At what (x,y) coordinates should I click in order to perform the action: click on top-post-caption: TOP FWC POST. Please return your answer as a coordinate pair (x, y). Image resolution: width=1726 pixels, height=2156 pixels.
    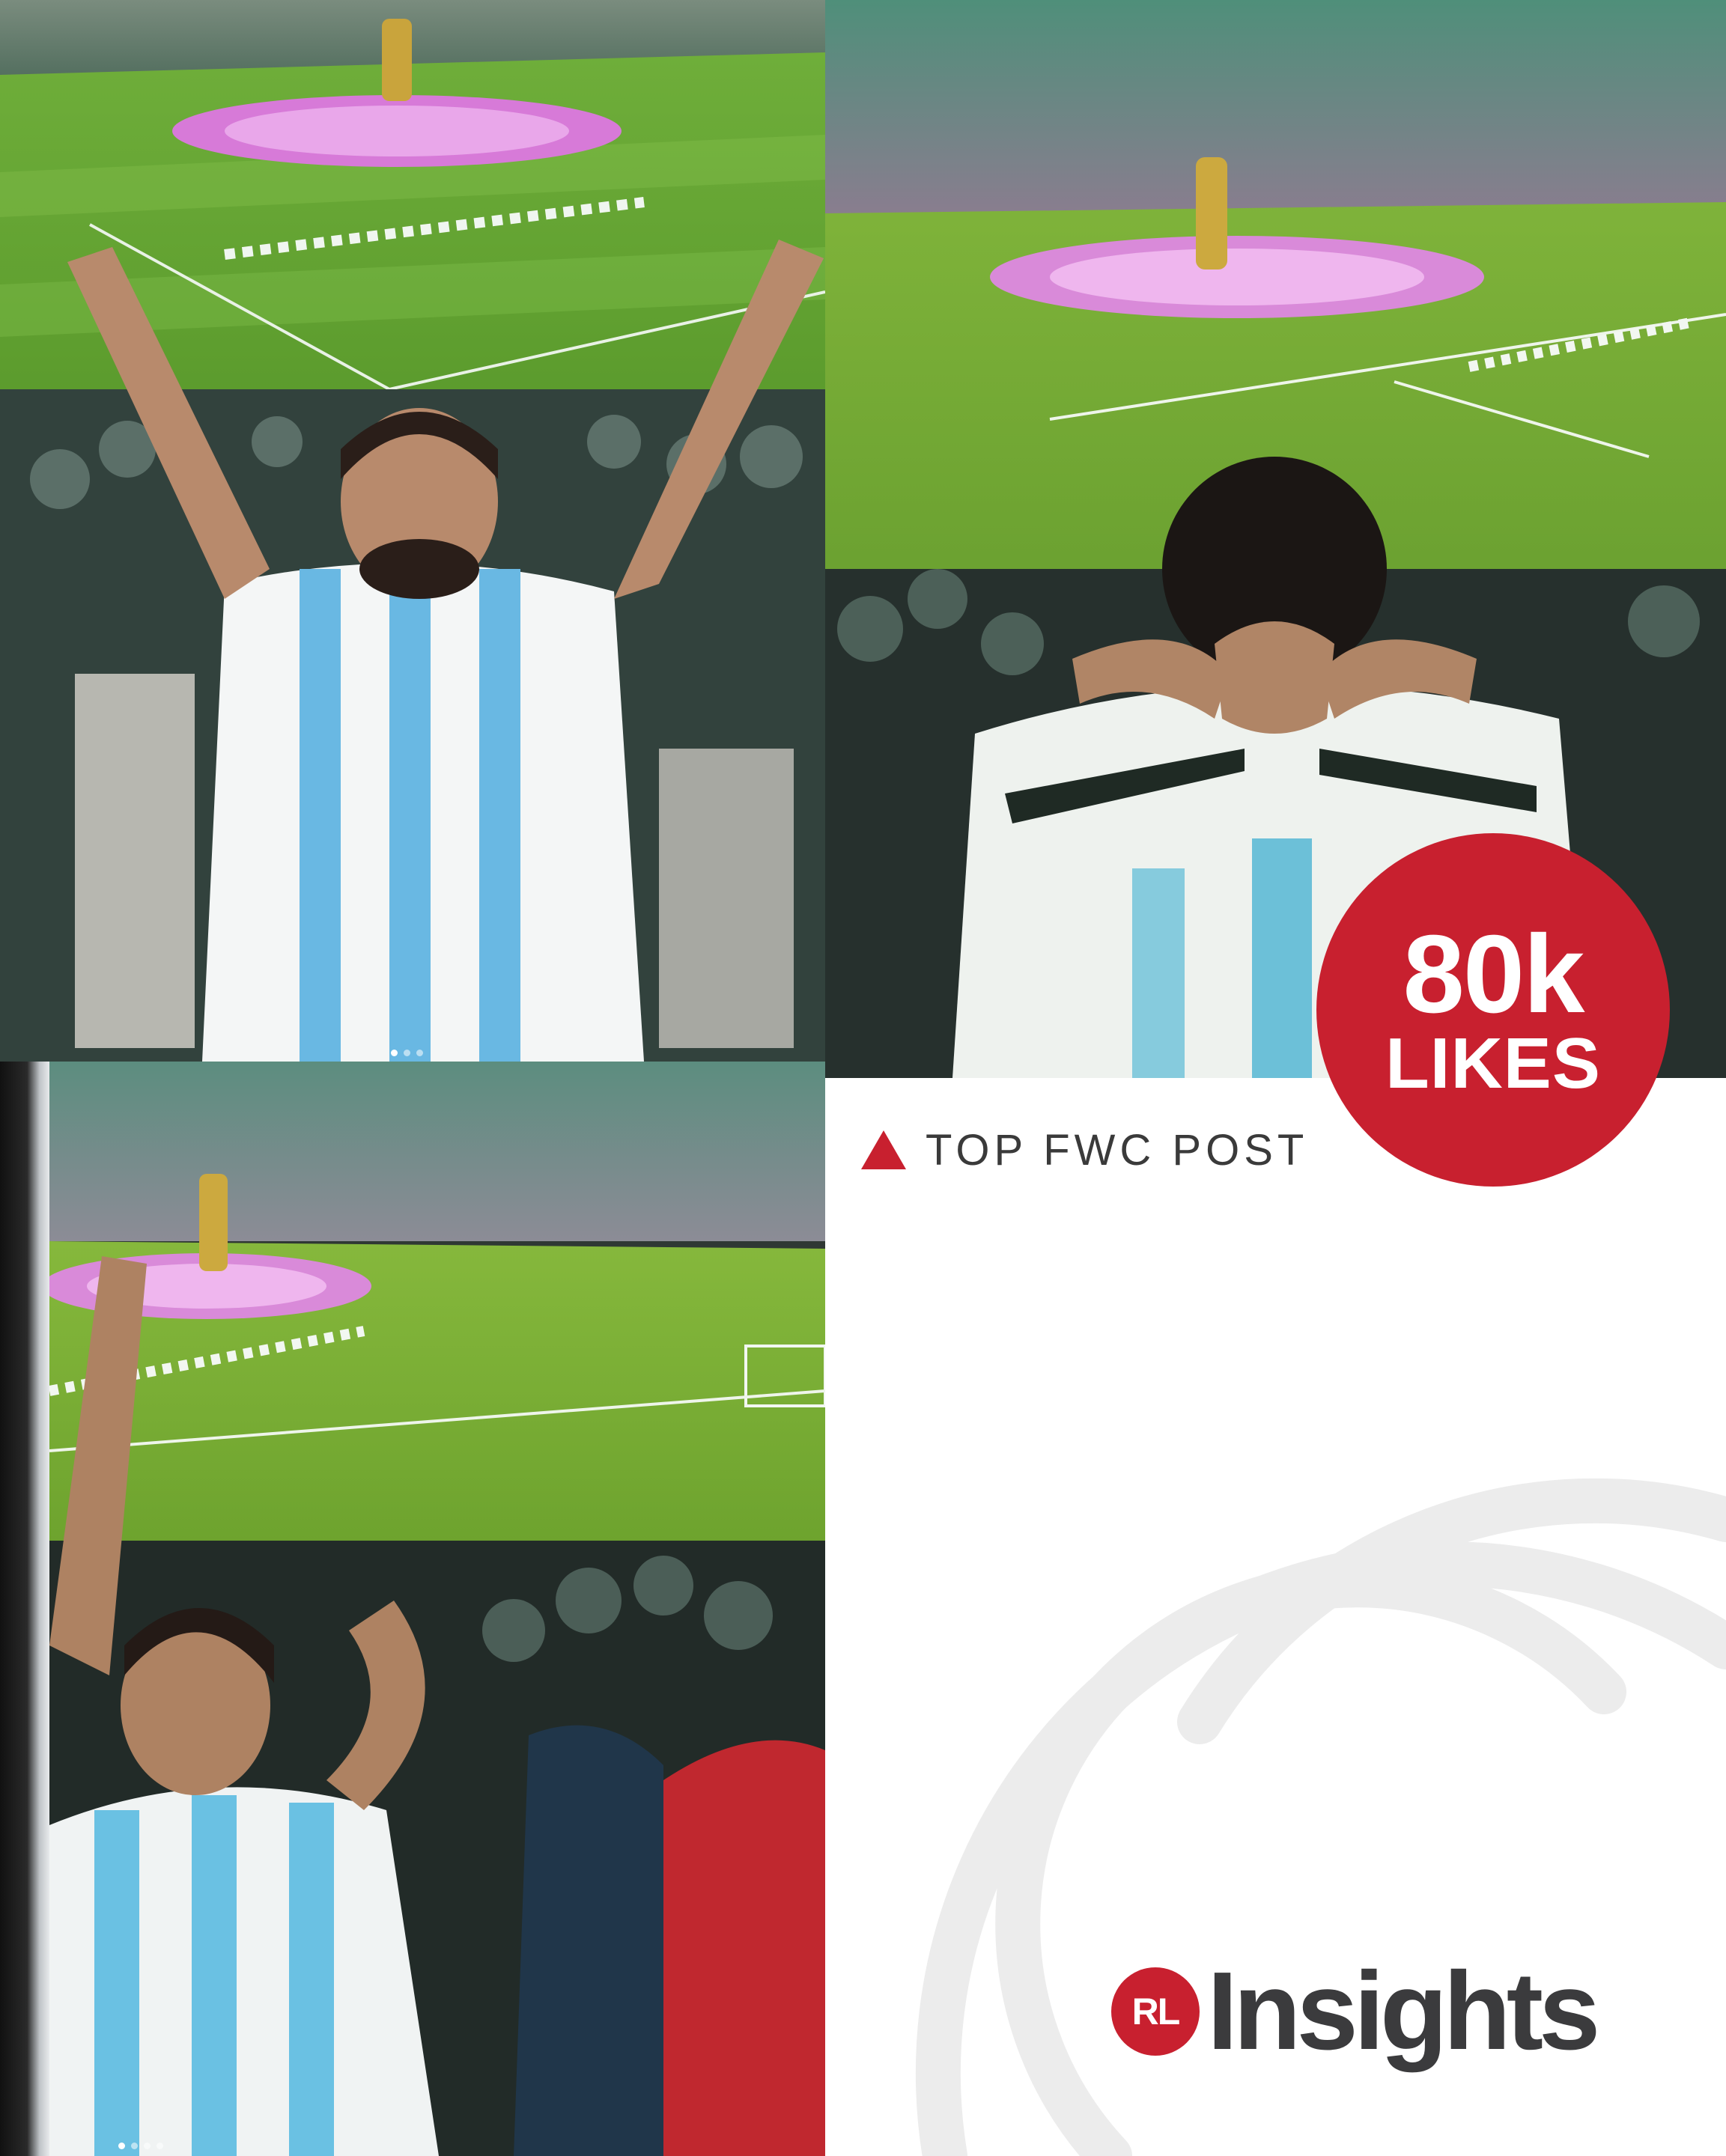
    Looking at the image, I should click on (1085, 1150).